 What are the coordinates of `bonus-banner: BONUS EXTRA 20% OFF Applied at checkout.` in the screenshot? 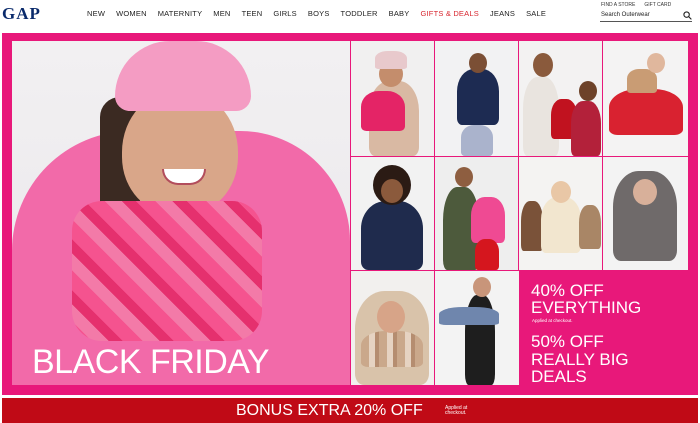 It's located at (350, 410).